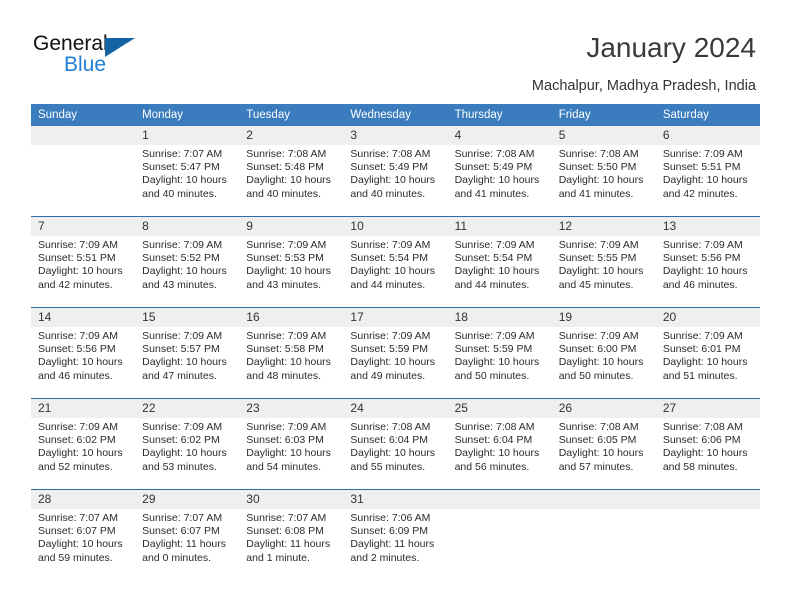 The height and width of the screenshot is (612, 792). Describe the element at coordinates (604, 135) in the screenshot. I see `day-number: 5` at that location.